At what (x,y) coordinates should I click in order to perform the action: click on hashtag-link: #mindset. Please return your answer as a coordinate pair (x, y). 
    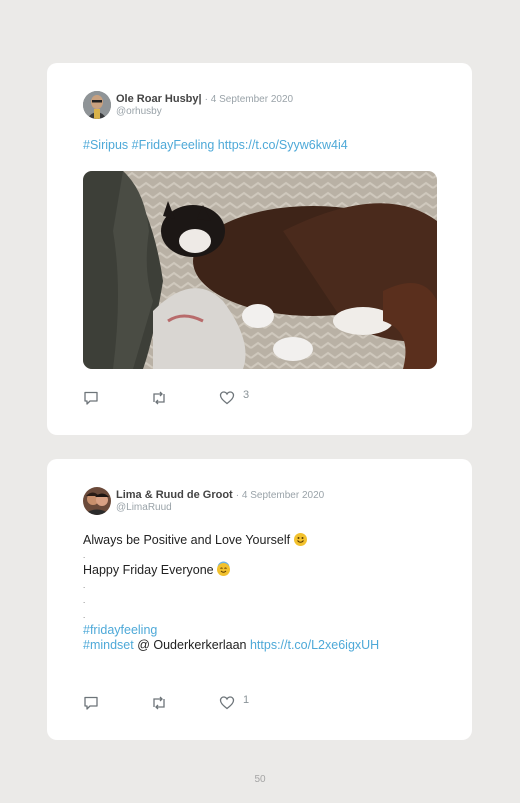
    Looking at the image, I should click on (108, 645).